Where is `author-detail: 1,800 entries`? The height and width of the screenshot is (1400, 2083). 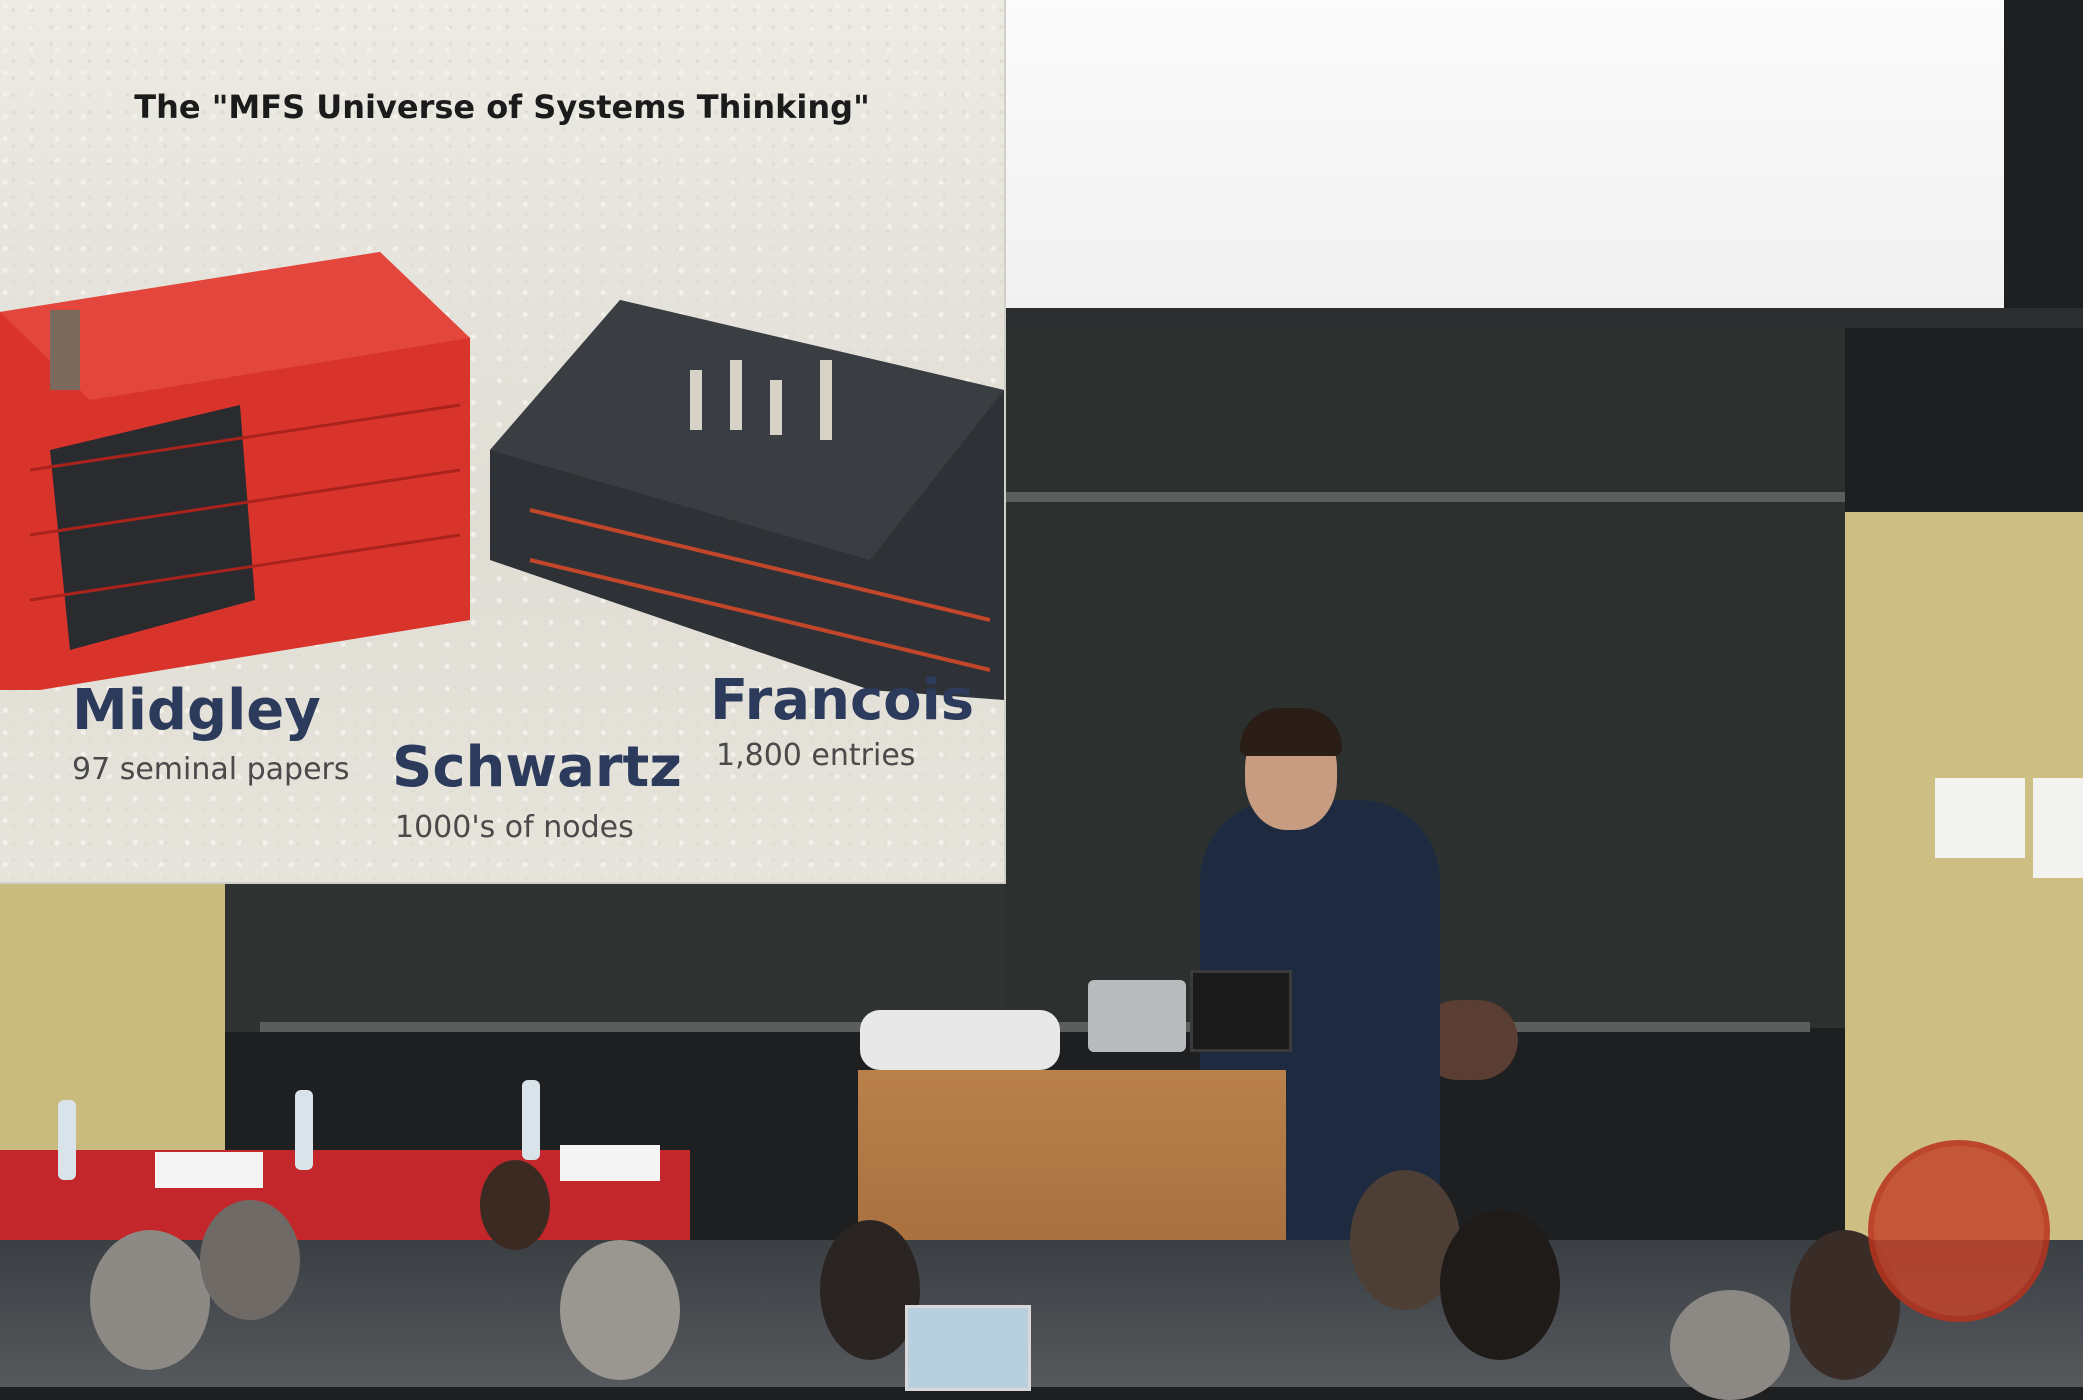 author-detail: 1,800 entries is located at coordinates (816, 755).